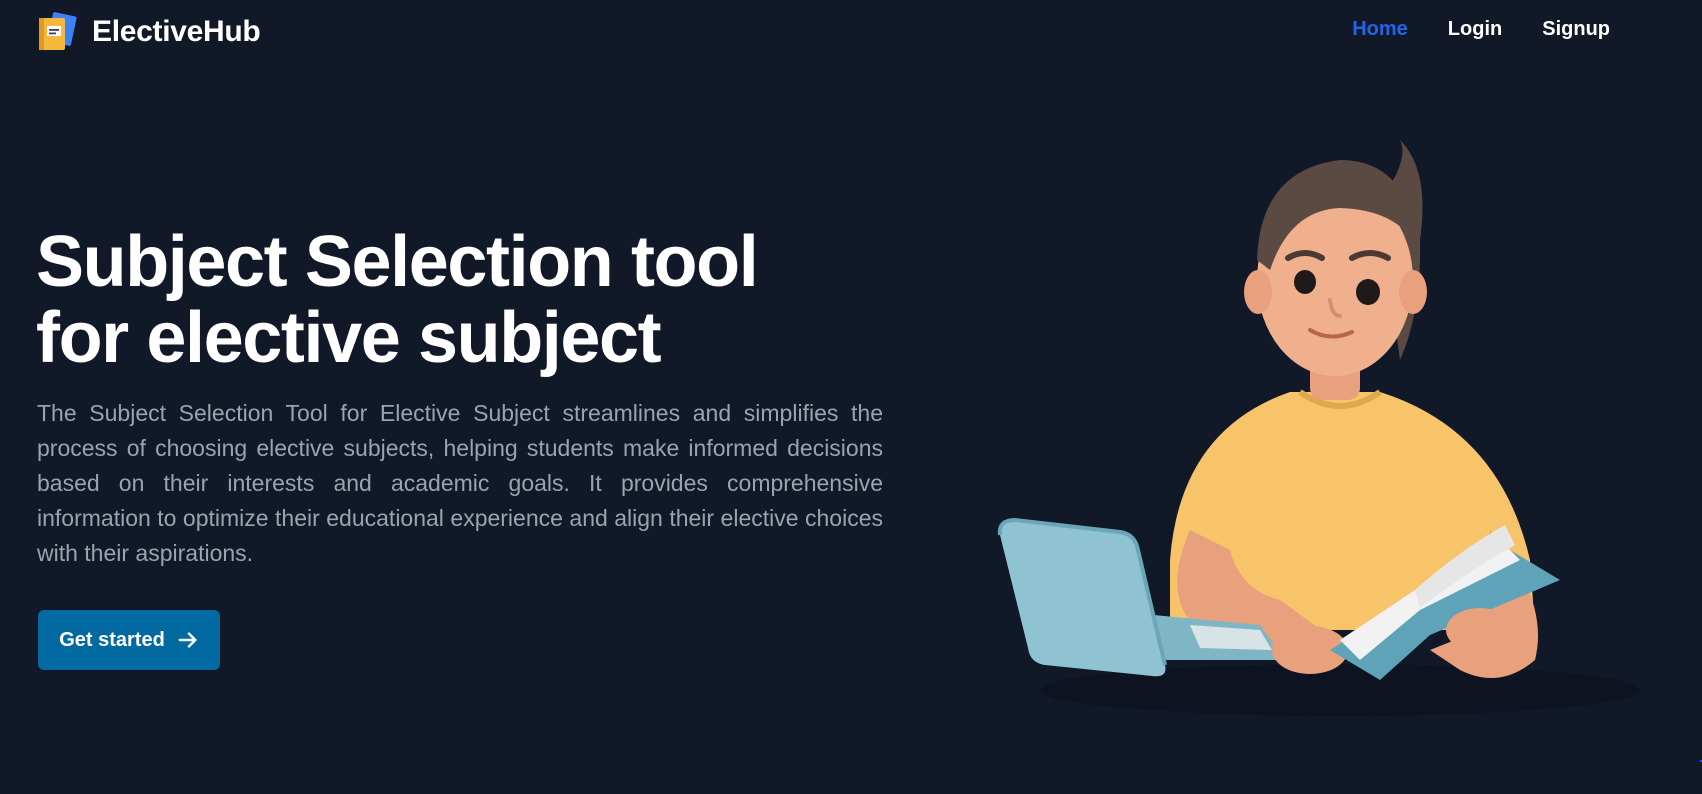  Describe the element at coordinates (1380, 29) in the screenshot. I see `nav-home-link: Home` at that location.